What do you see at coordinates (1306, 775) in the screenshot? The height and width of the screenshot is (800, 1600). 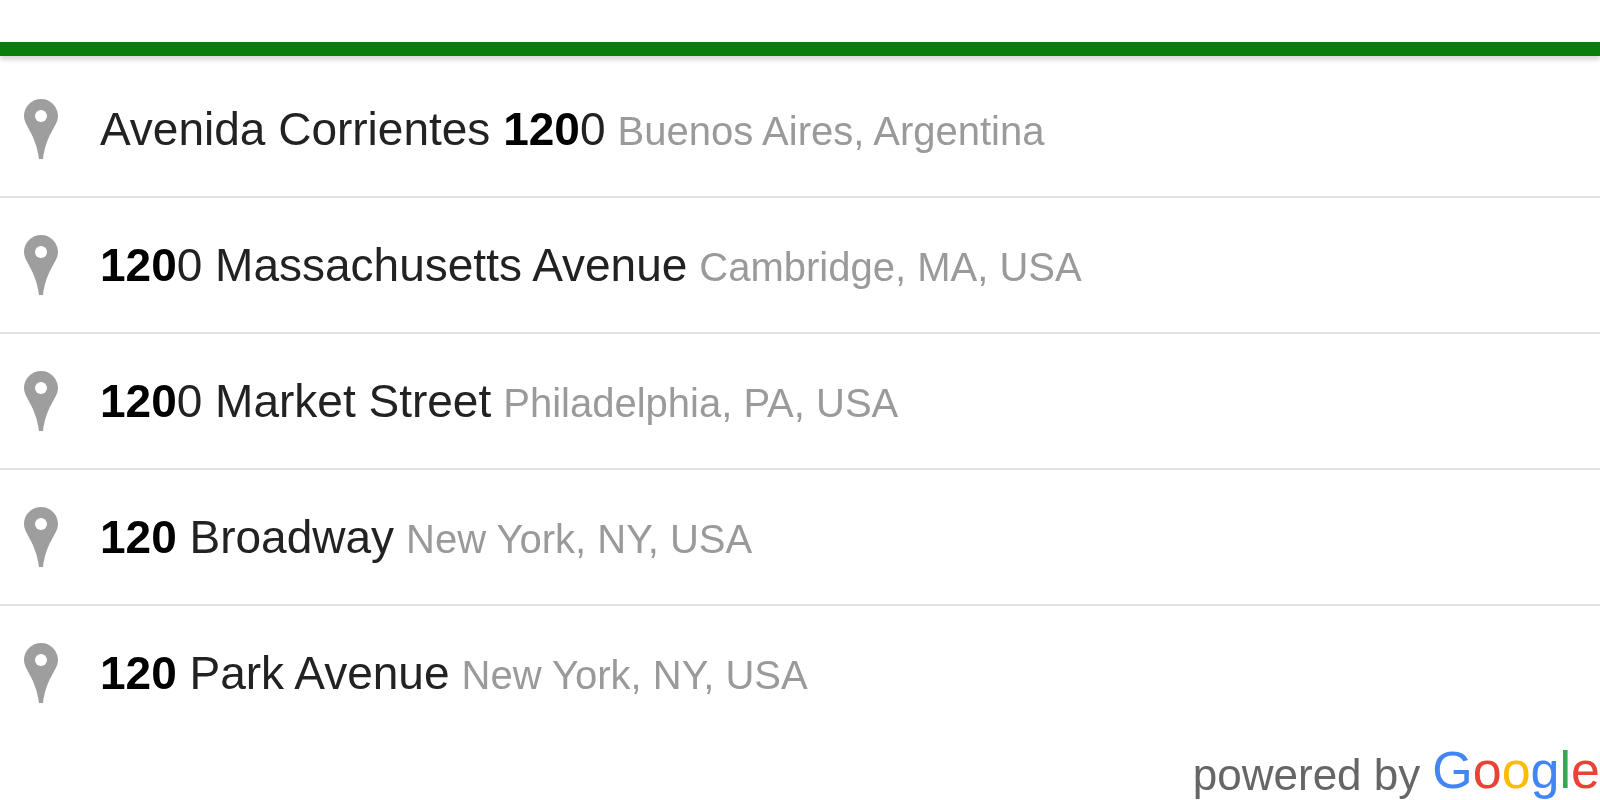 I see `attribution-text: powered by` at bounding box center [1306, 775].